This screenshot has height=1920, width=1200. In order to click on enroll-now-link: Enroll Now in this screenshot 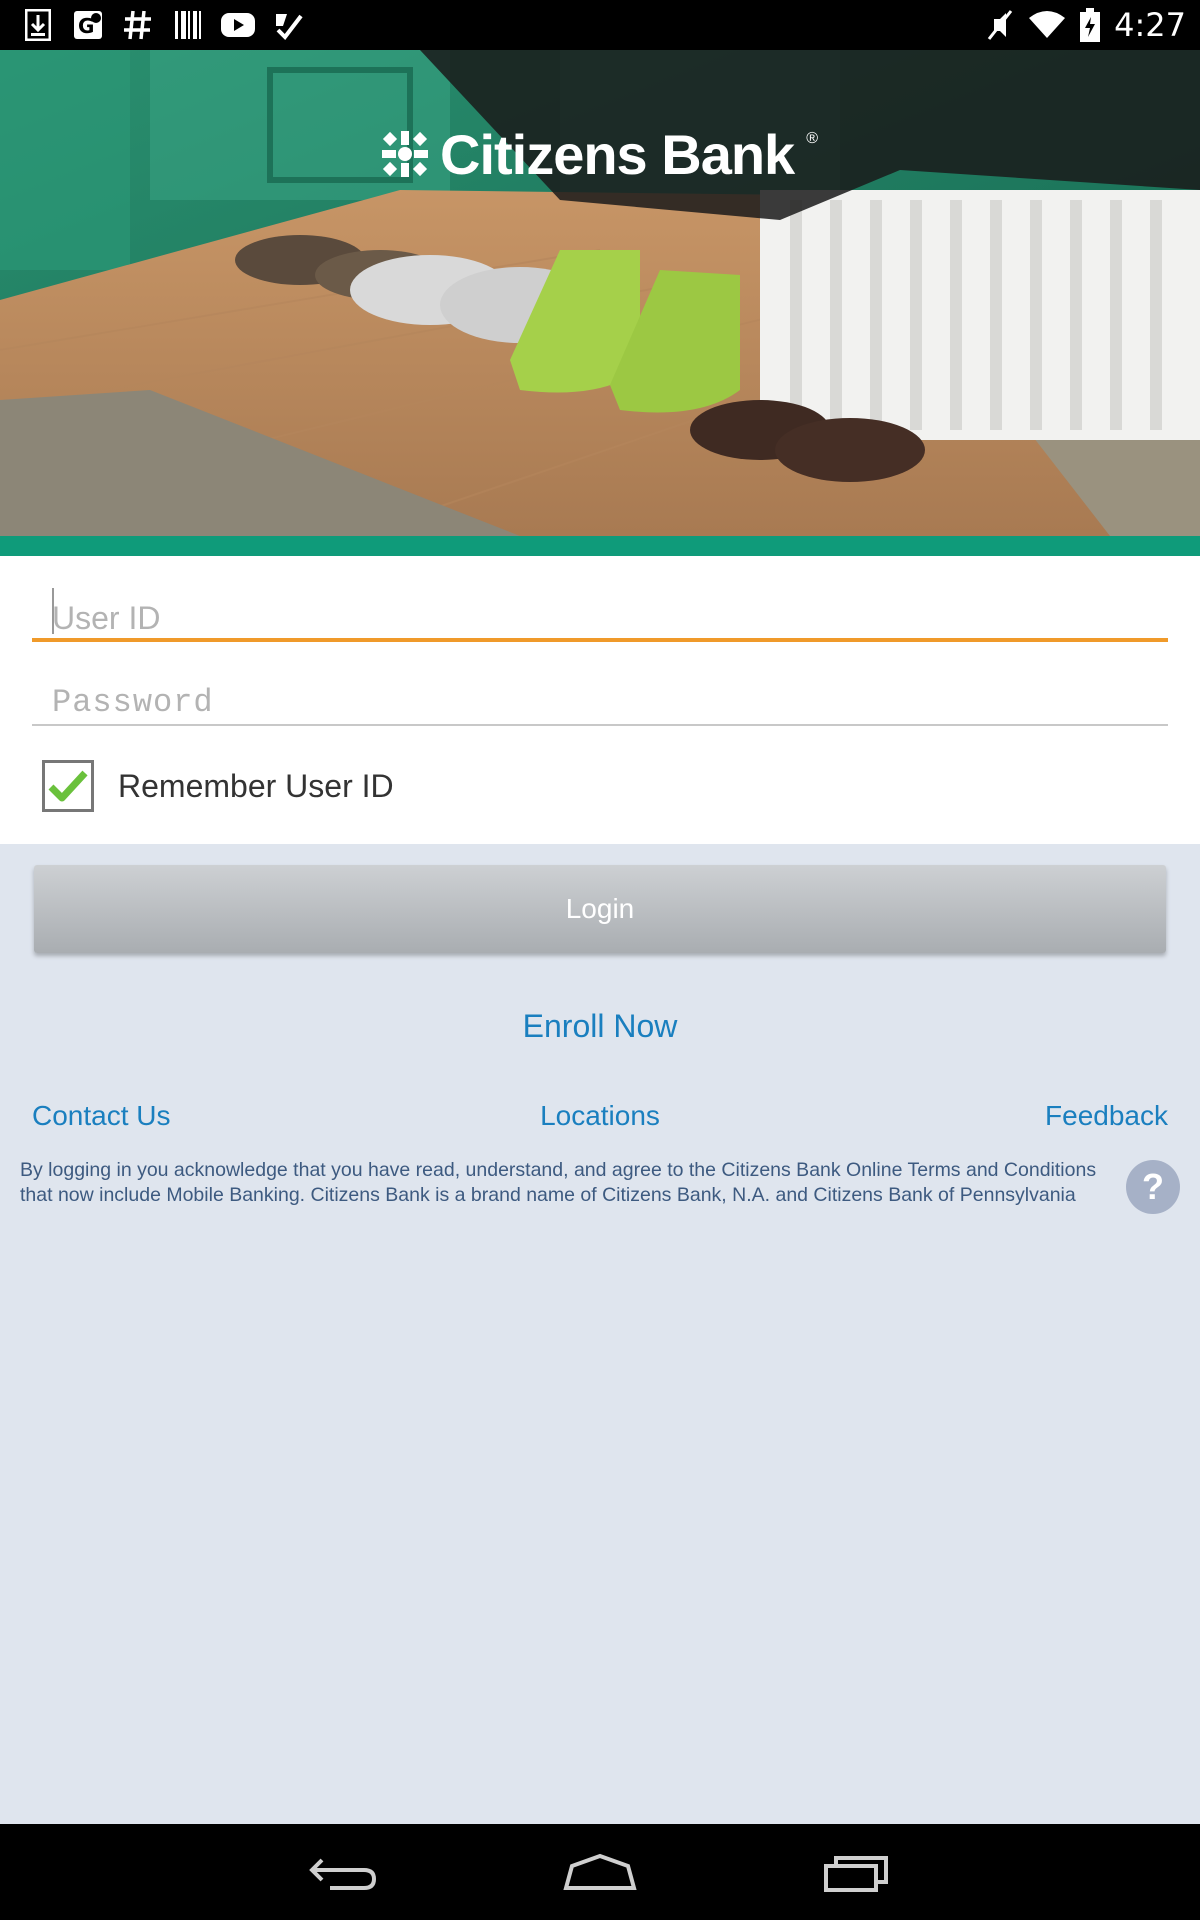, I will do `click(600, 1026)`.